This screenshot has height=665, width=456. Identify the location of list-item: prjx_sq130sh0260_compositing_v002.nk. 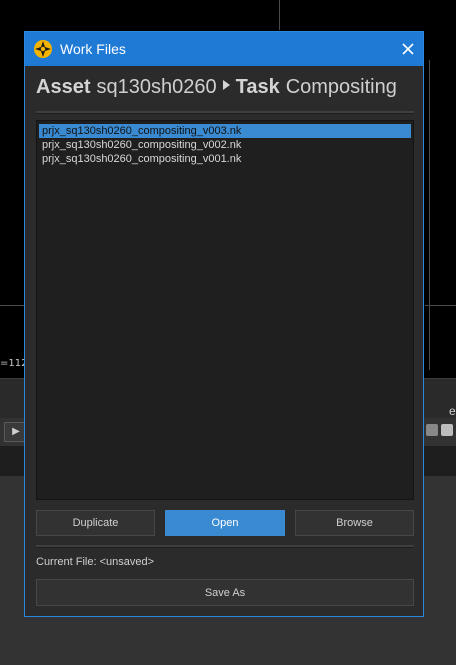
(225, 145).